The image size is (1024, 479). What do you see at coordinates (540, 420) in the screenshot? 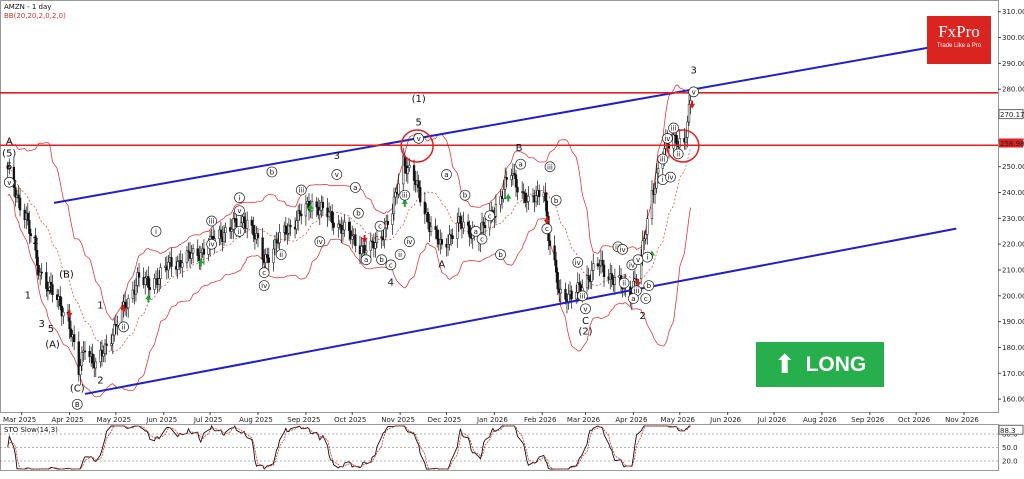
I see `x-tick-label: Feb 2026` at bounding box center [540, 420].